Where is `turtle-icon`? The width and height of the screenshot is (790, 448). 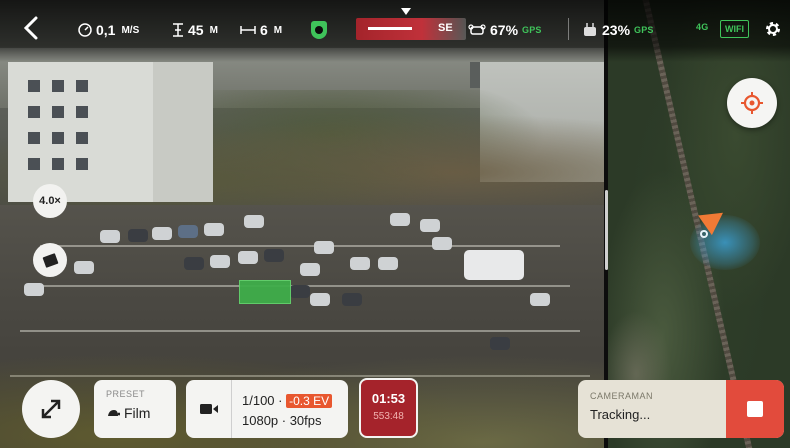 turtle-icon is located at coordinates (114, 413).